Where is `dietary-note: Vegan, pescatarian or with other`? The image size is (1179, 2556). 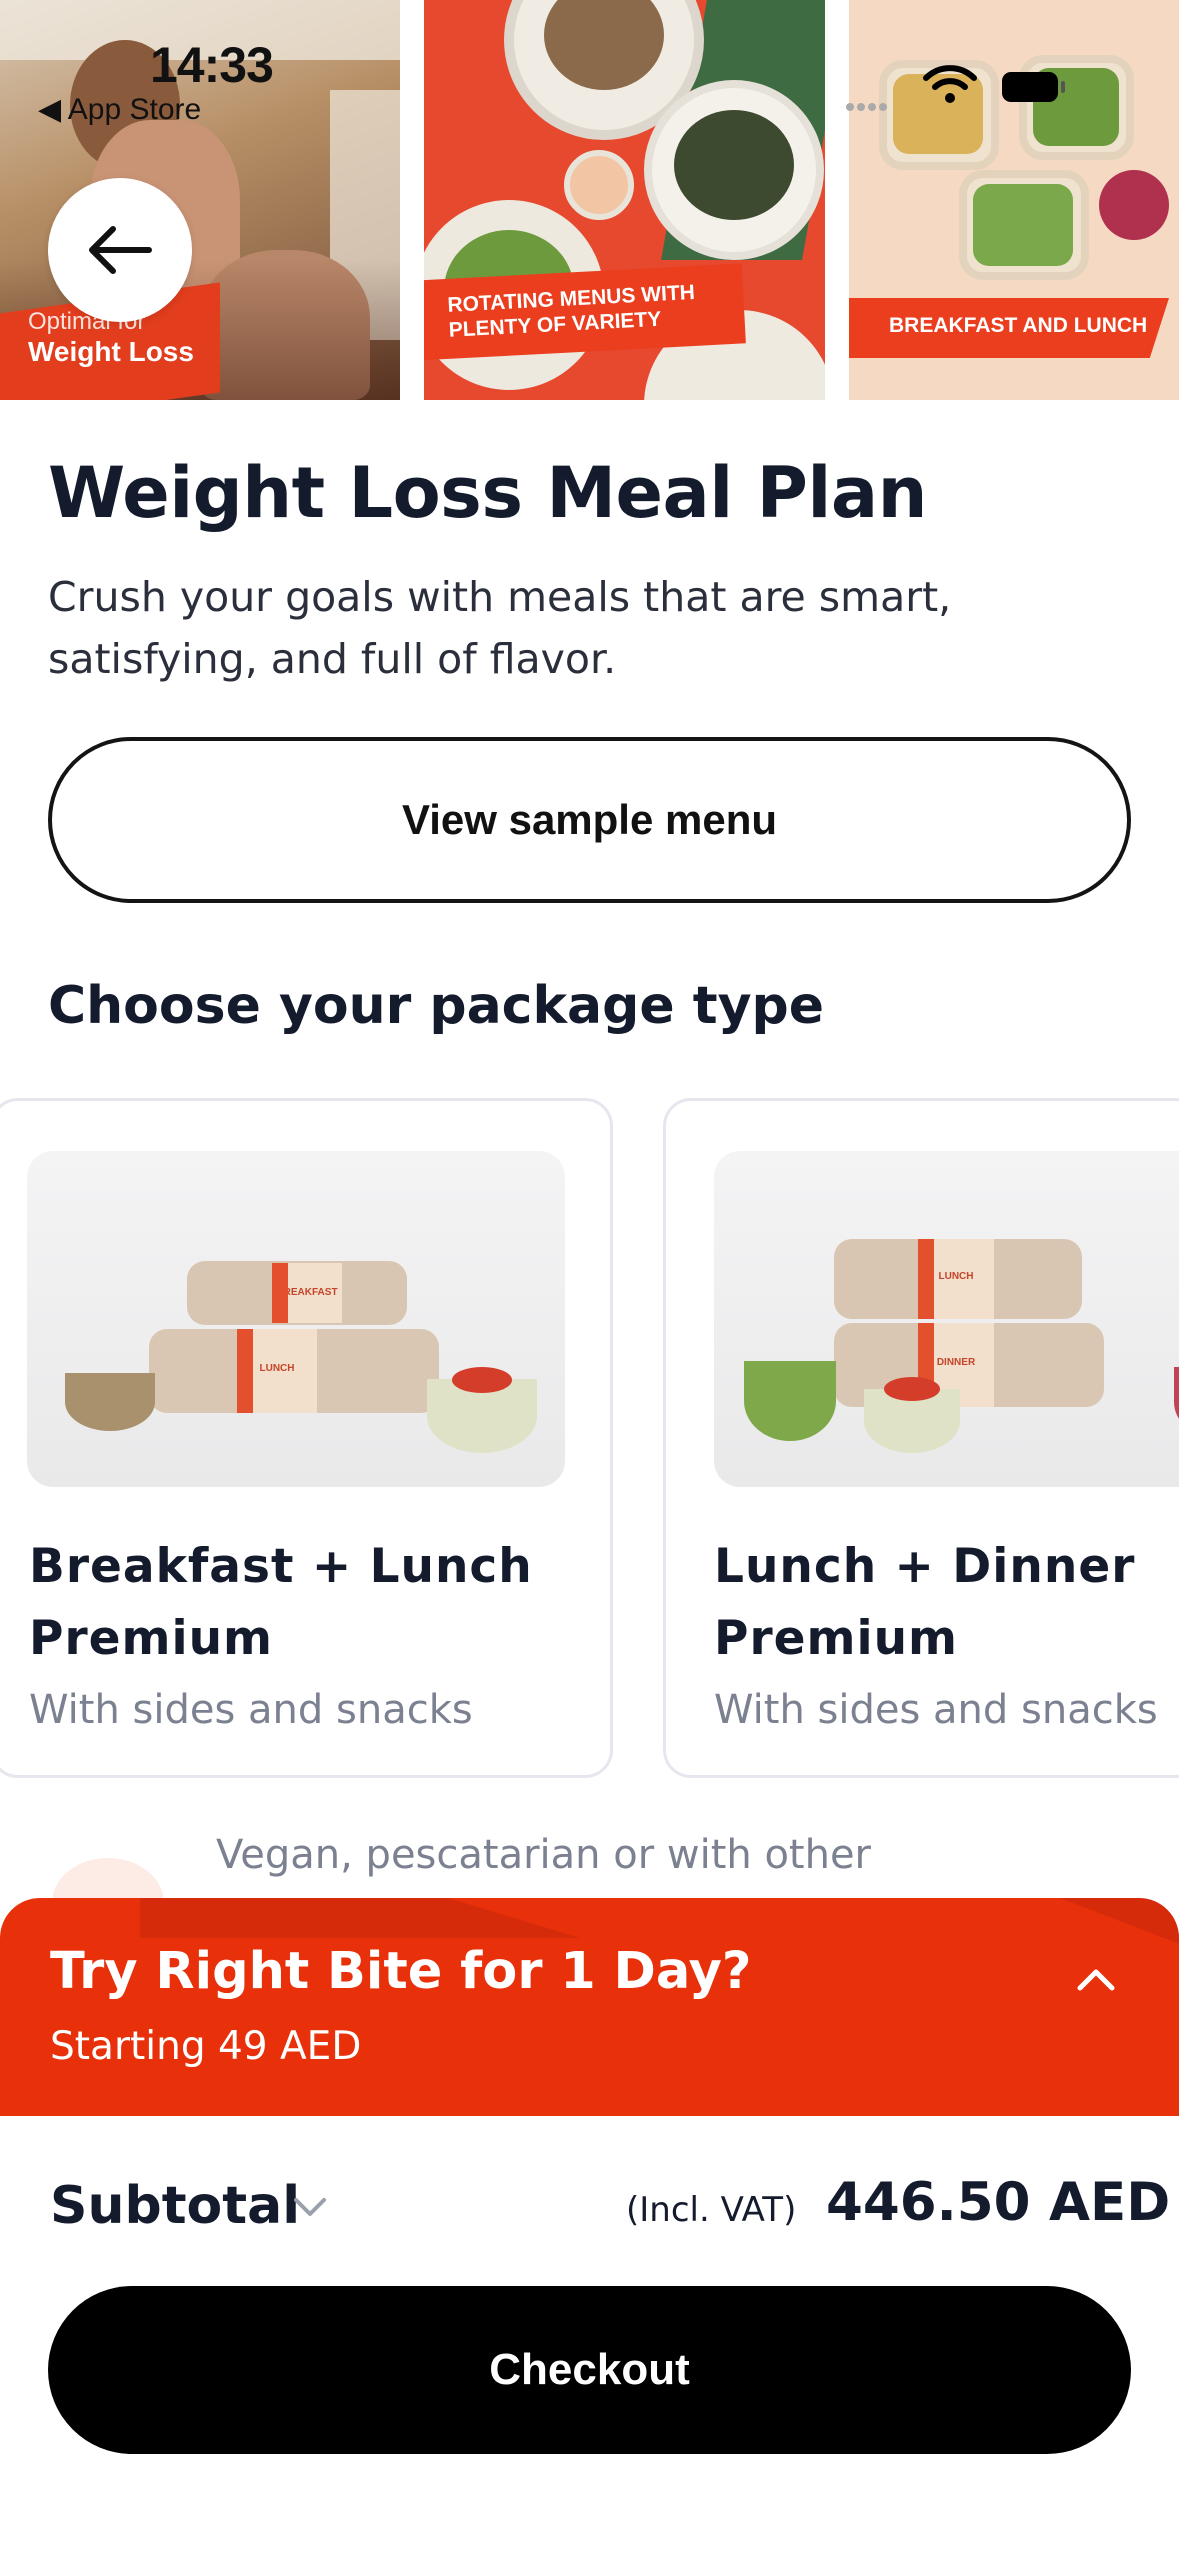
dietary-note: Vegan, pescatarian or with other is located at coordinates (543, 1855).